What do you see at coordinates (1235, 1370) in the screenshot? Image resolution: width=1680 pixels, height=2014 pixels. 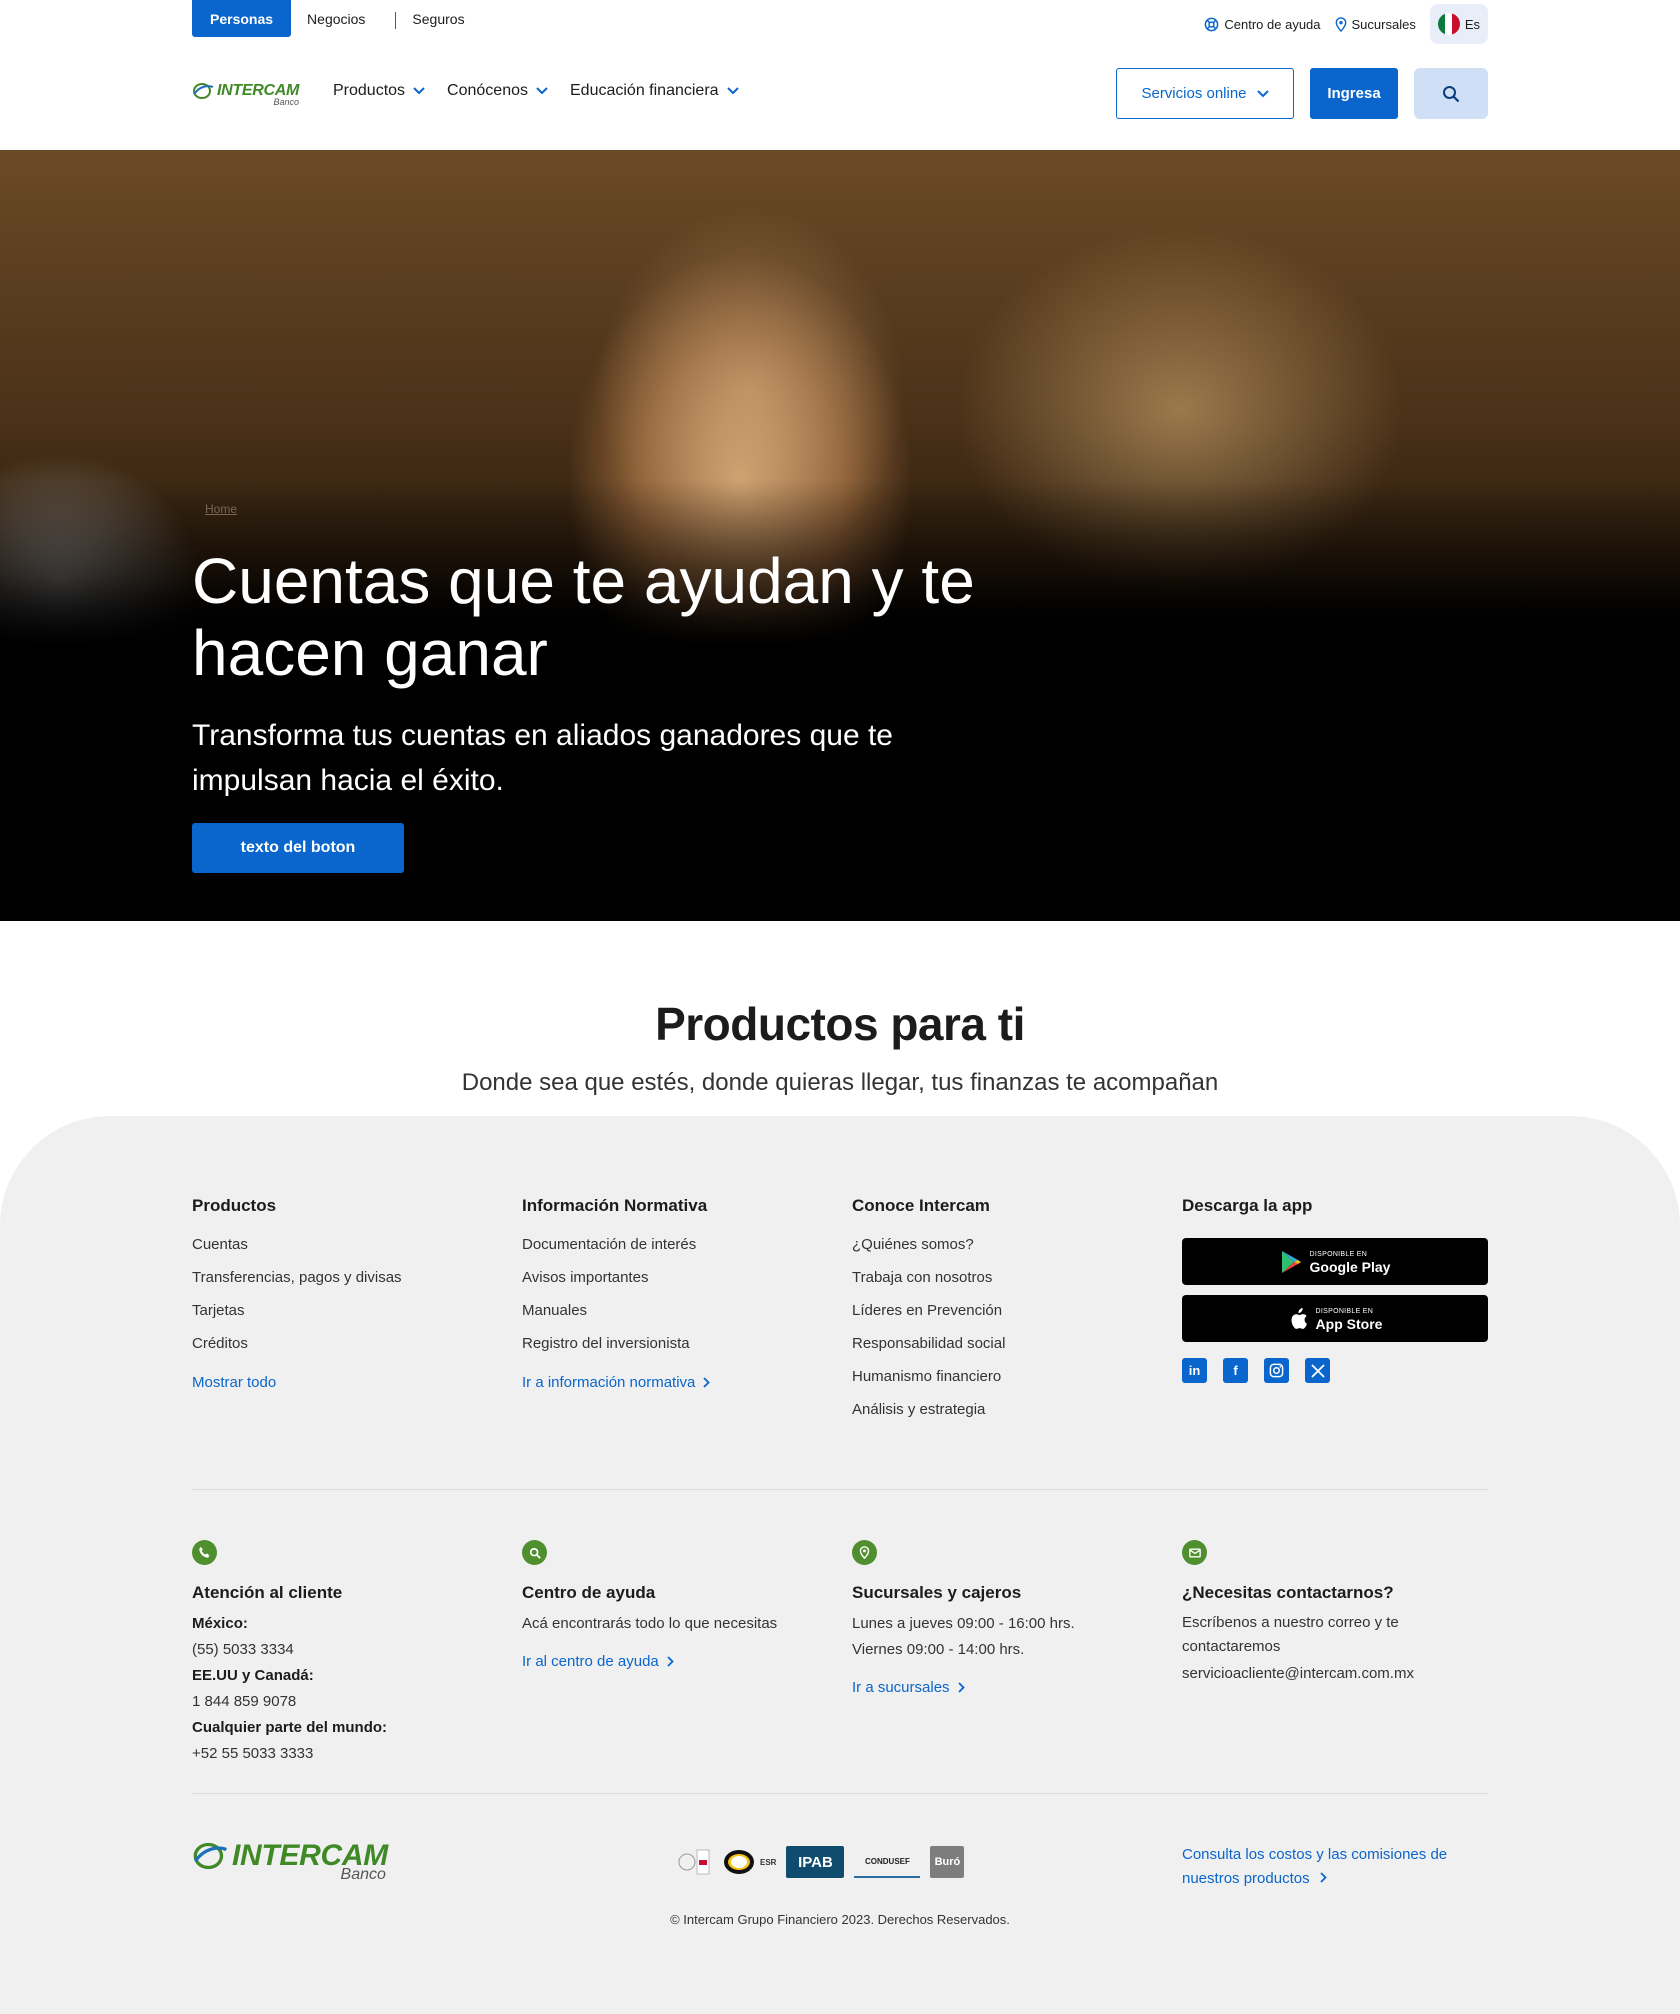 I see `facebook-icon: f` at bounding box center [1235, 1370].